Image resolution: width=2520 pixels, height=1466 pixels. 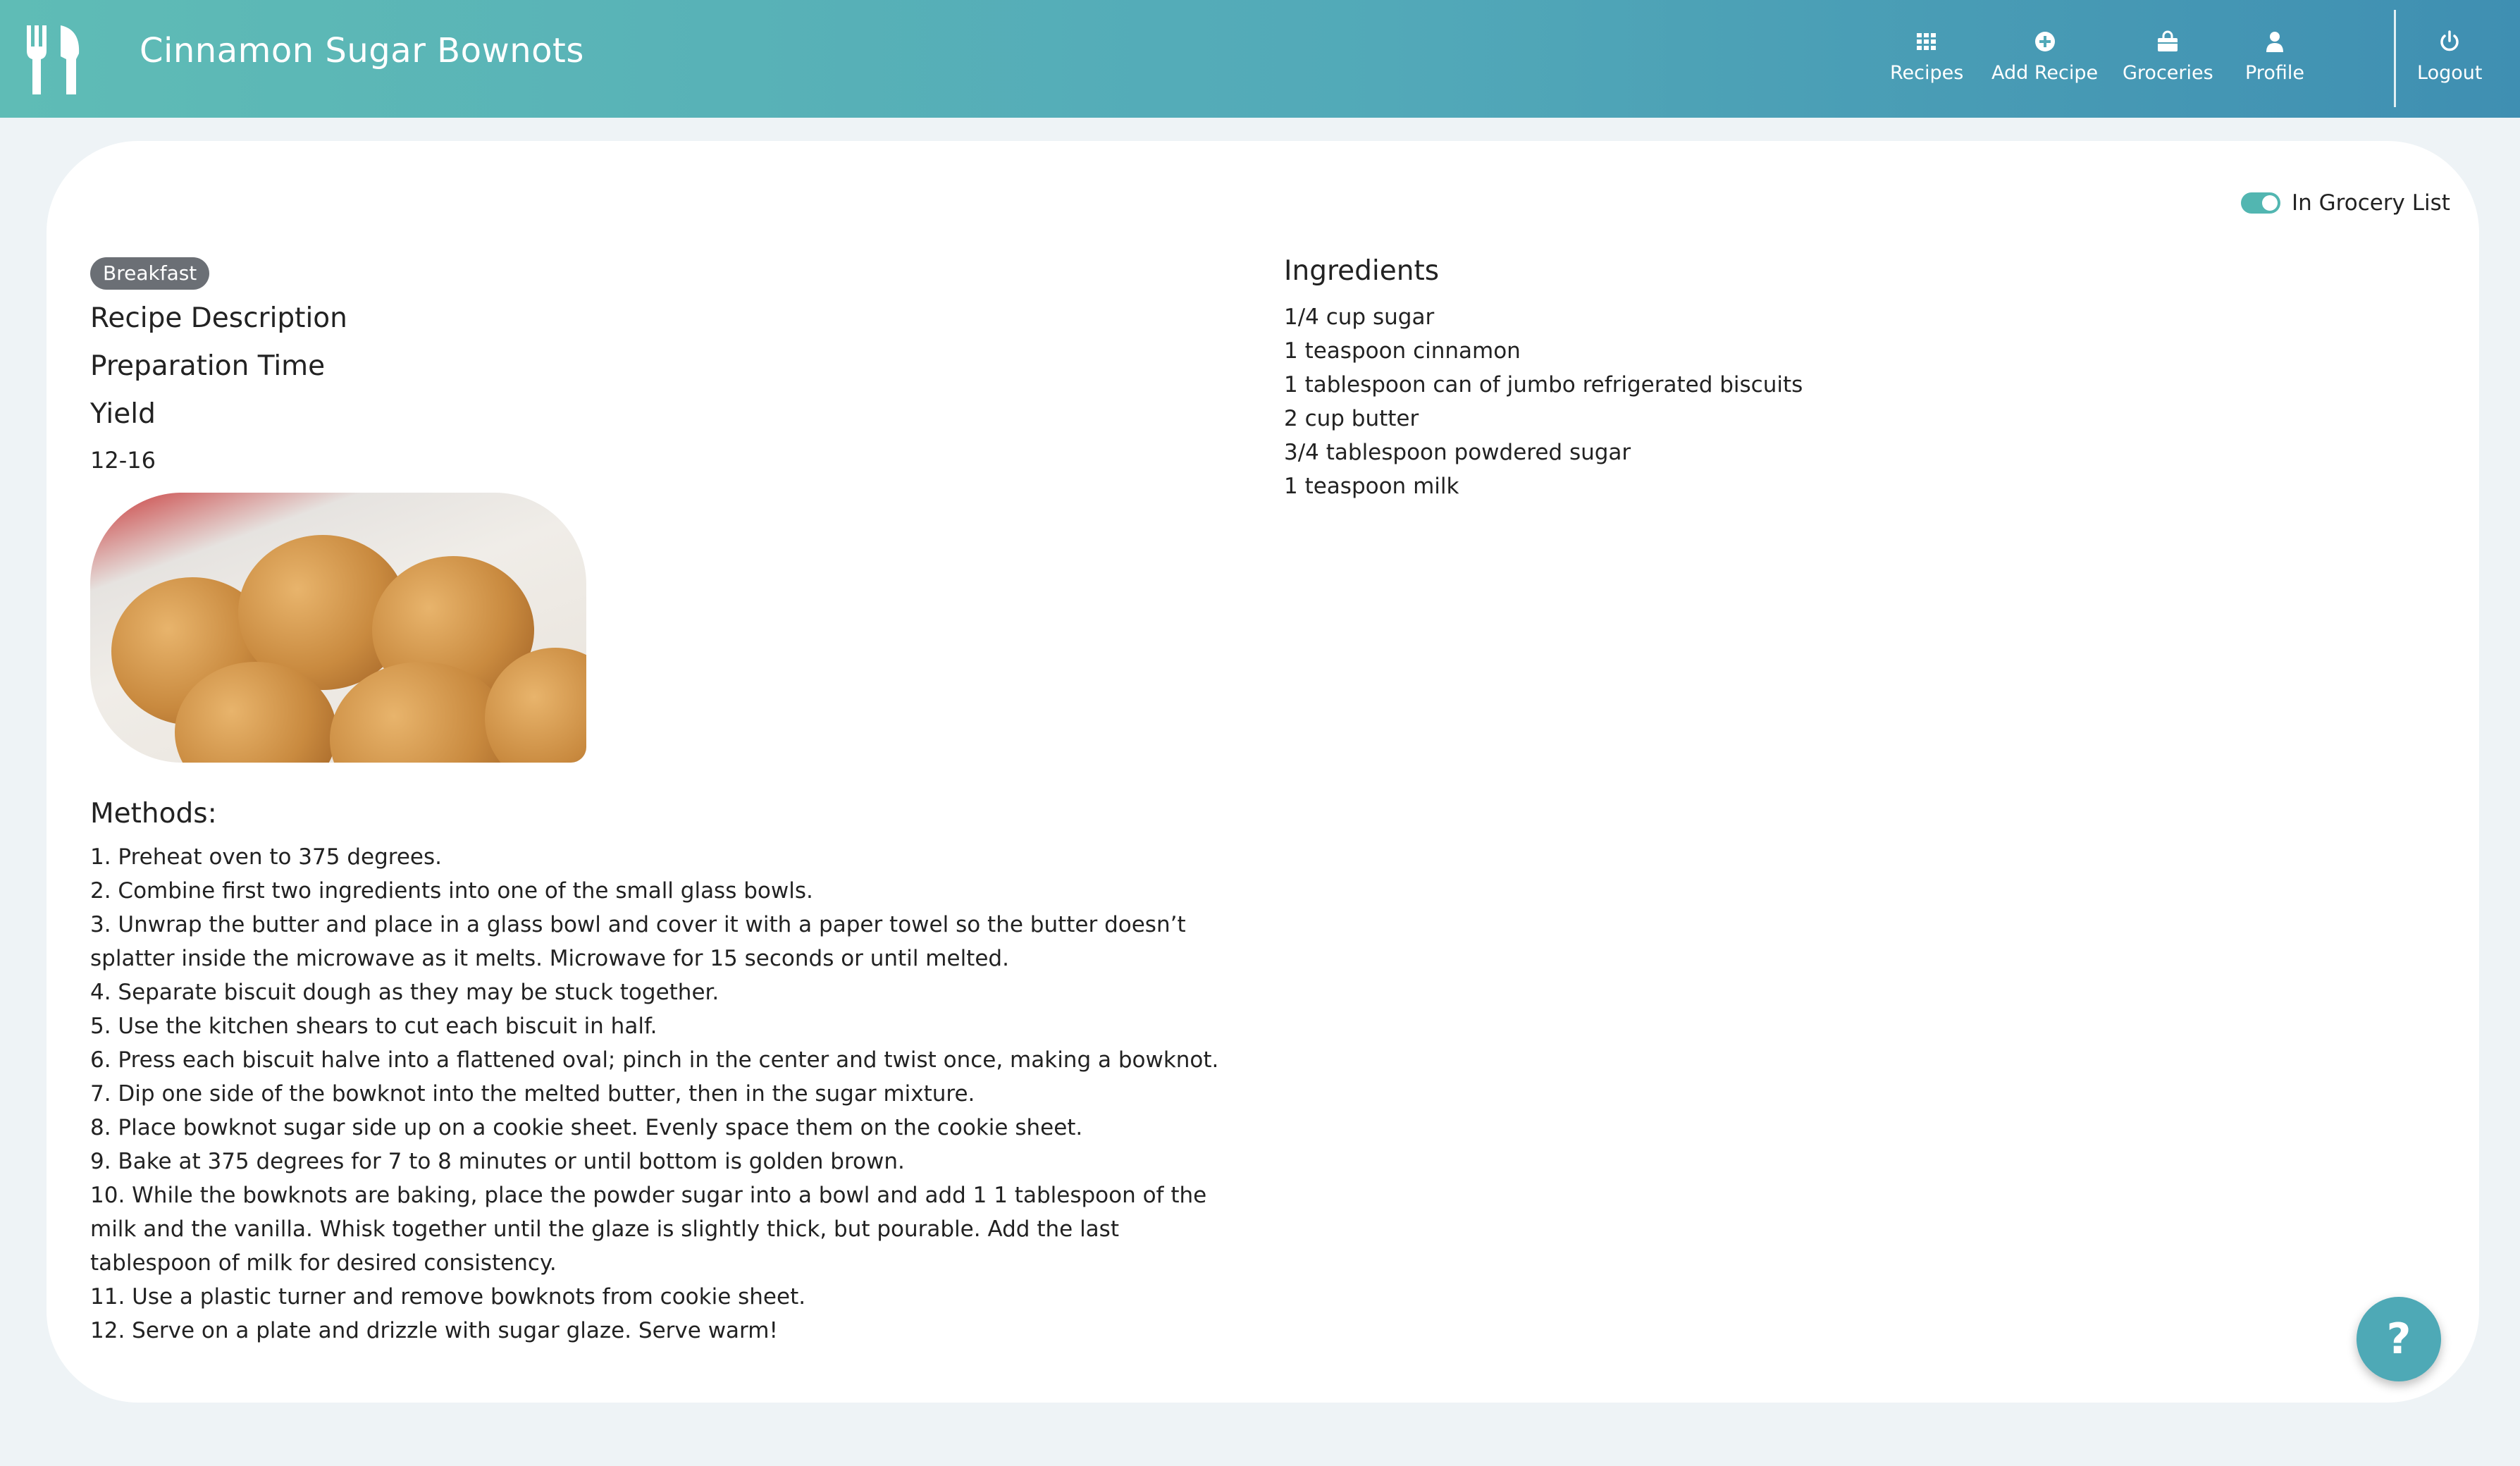 I want to click on help-button: ?, so click(x=2399, y=1339).